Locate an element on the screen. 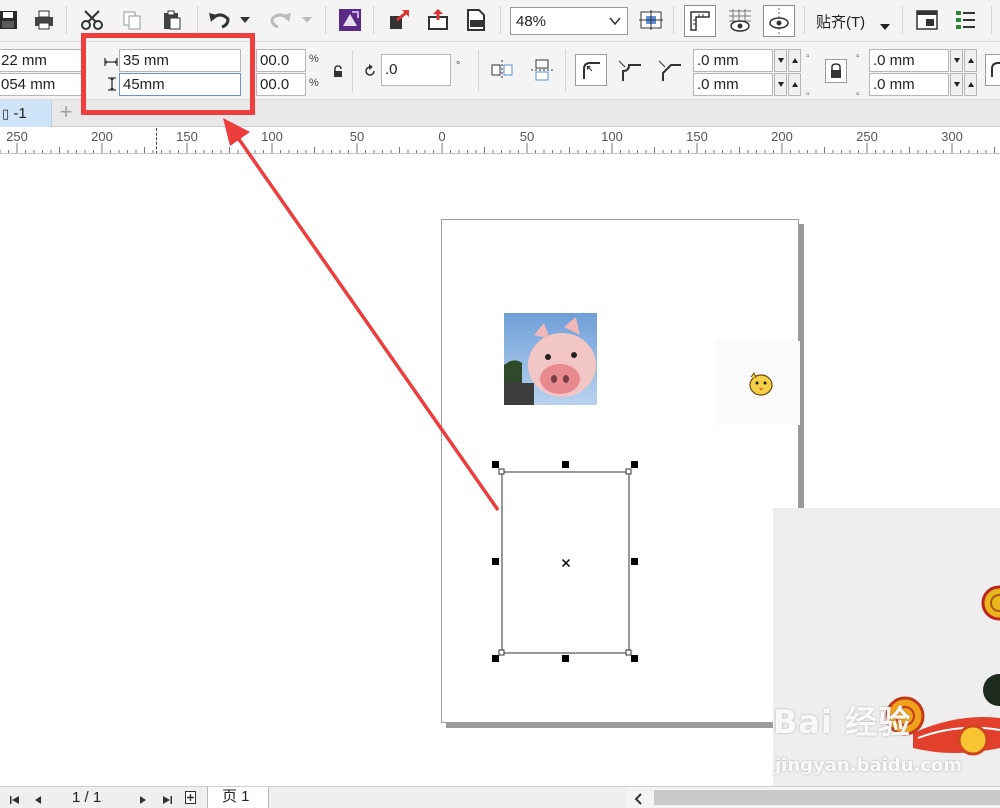 The width and height of the screenshot is (1000, 808). last-page-icon is located at coordinates (167, 800).